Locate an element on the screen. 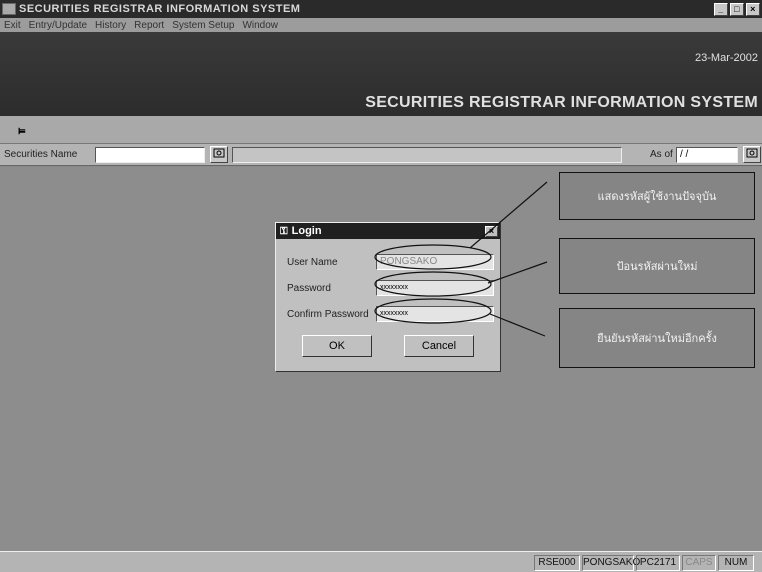 The height and width of the screenshot is (572, 762). ok-button: OK is located at coordinates (337, 346).